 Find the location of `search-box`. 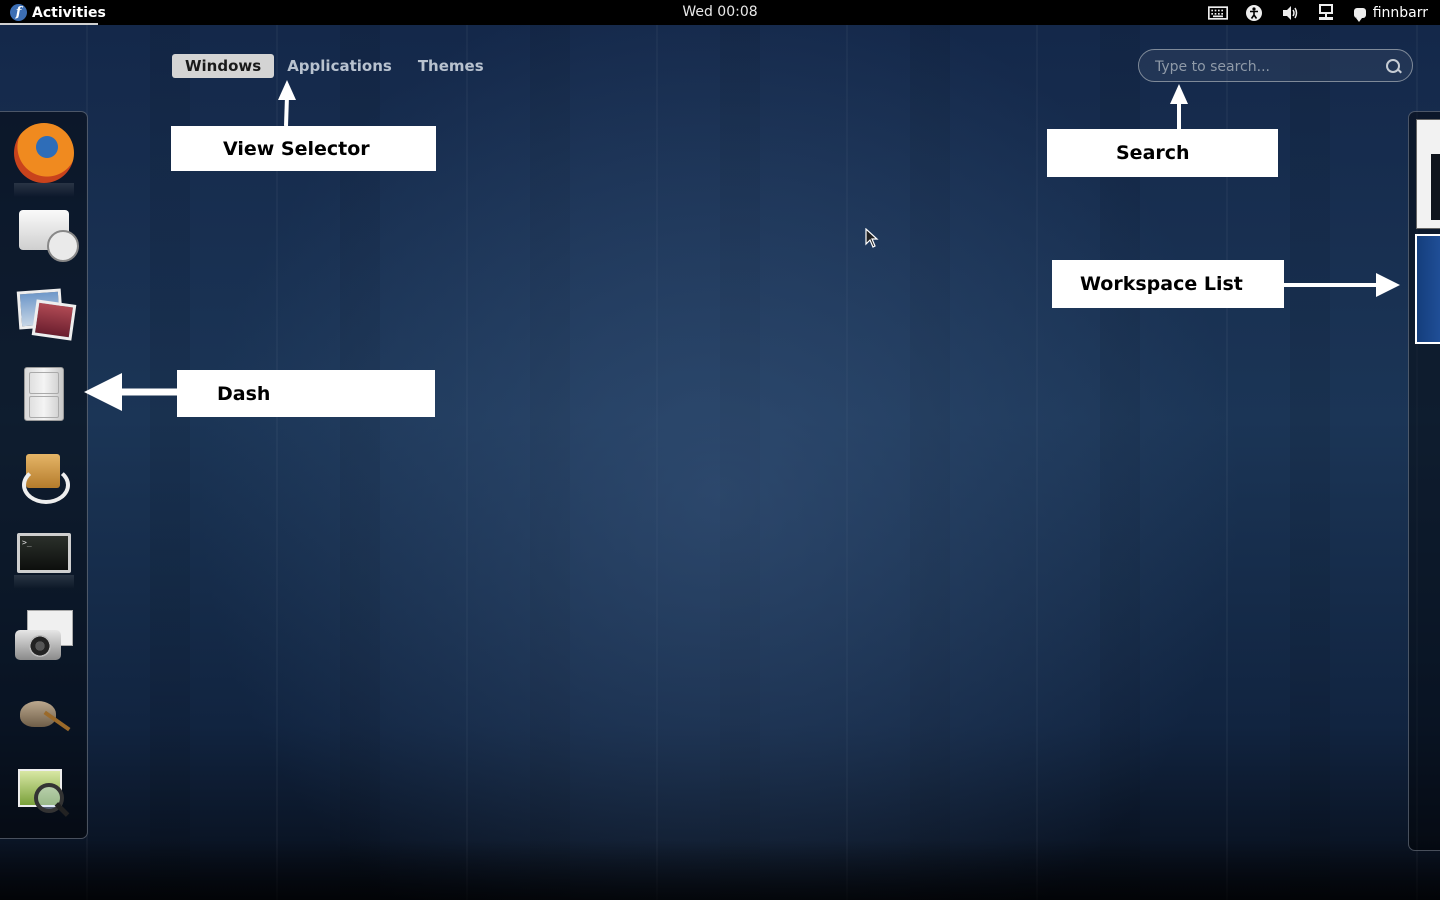

search-box is located at coordinates (1275, 65).